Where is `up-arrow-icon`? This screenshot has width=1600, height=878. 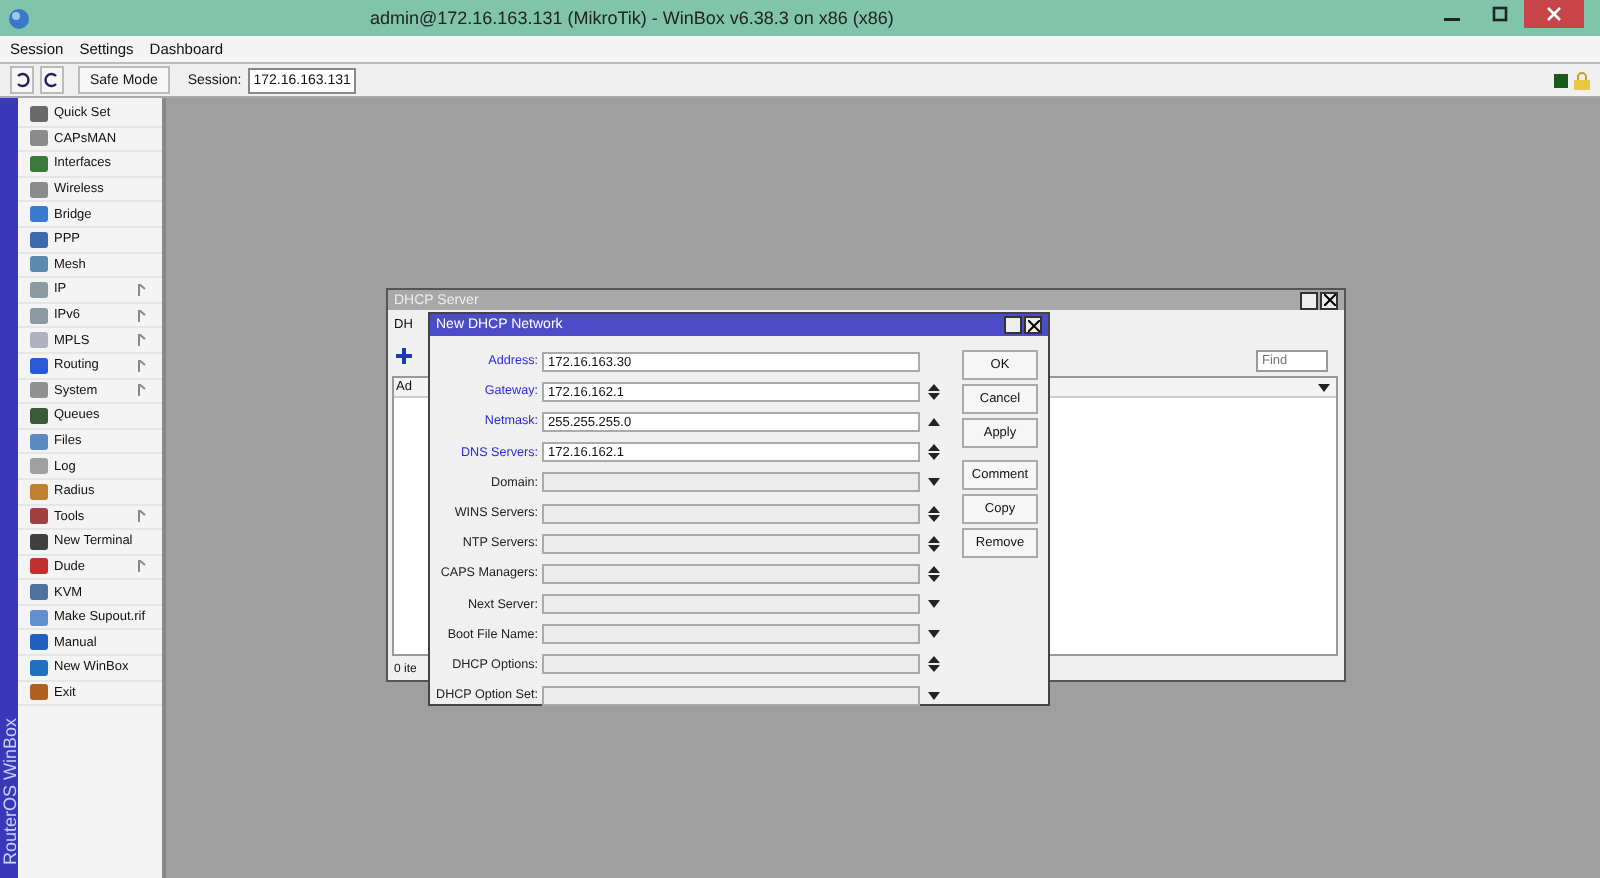 up-arrow-icon is located at coordinates (934, 421).